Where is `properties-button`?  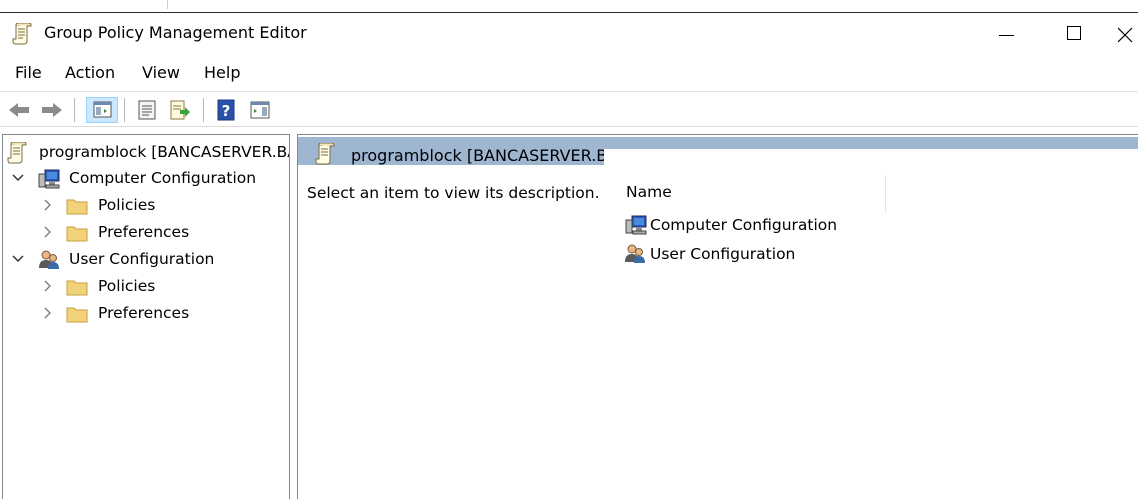
properties-button is located at coordinates (147, 110).